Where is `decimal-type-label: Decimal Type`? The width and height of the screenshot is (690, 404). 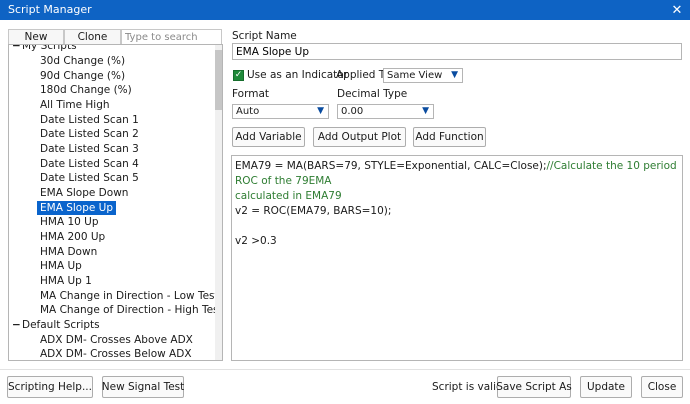
decimal-type-label: Decimal Type is located at coordinates (372, 94).